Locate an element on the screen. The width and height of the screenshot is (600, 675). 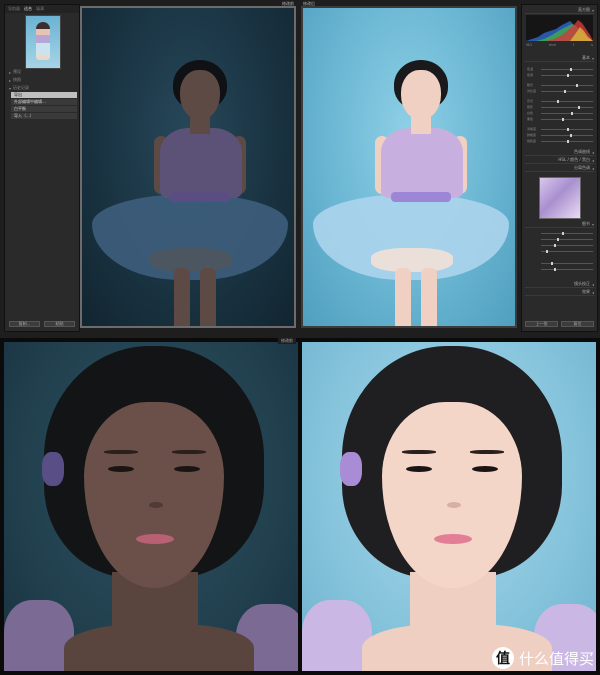
slider-whites: 白色 is located at coordinates (560, 113).